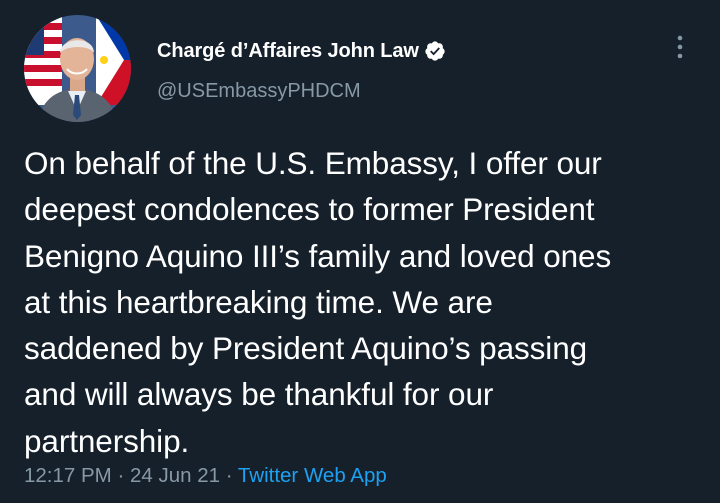 The height and width of the screenshot is (503, 720). What do you see at coordinates (175, 475) in the screenshot?
I see `tweet-date: 24 Jun 21` at bounding box center [175, 475].